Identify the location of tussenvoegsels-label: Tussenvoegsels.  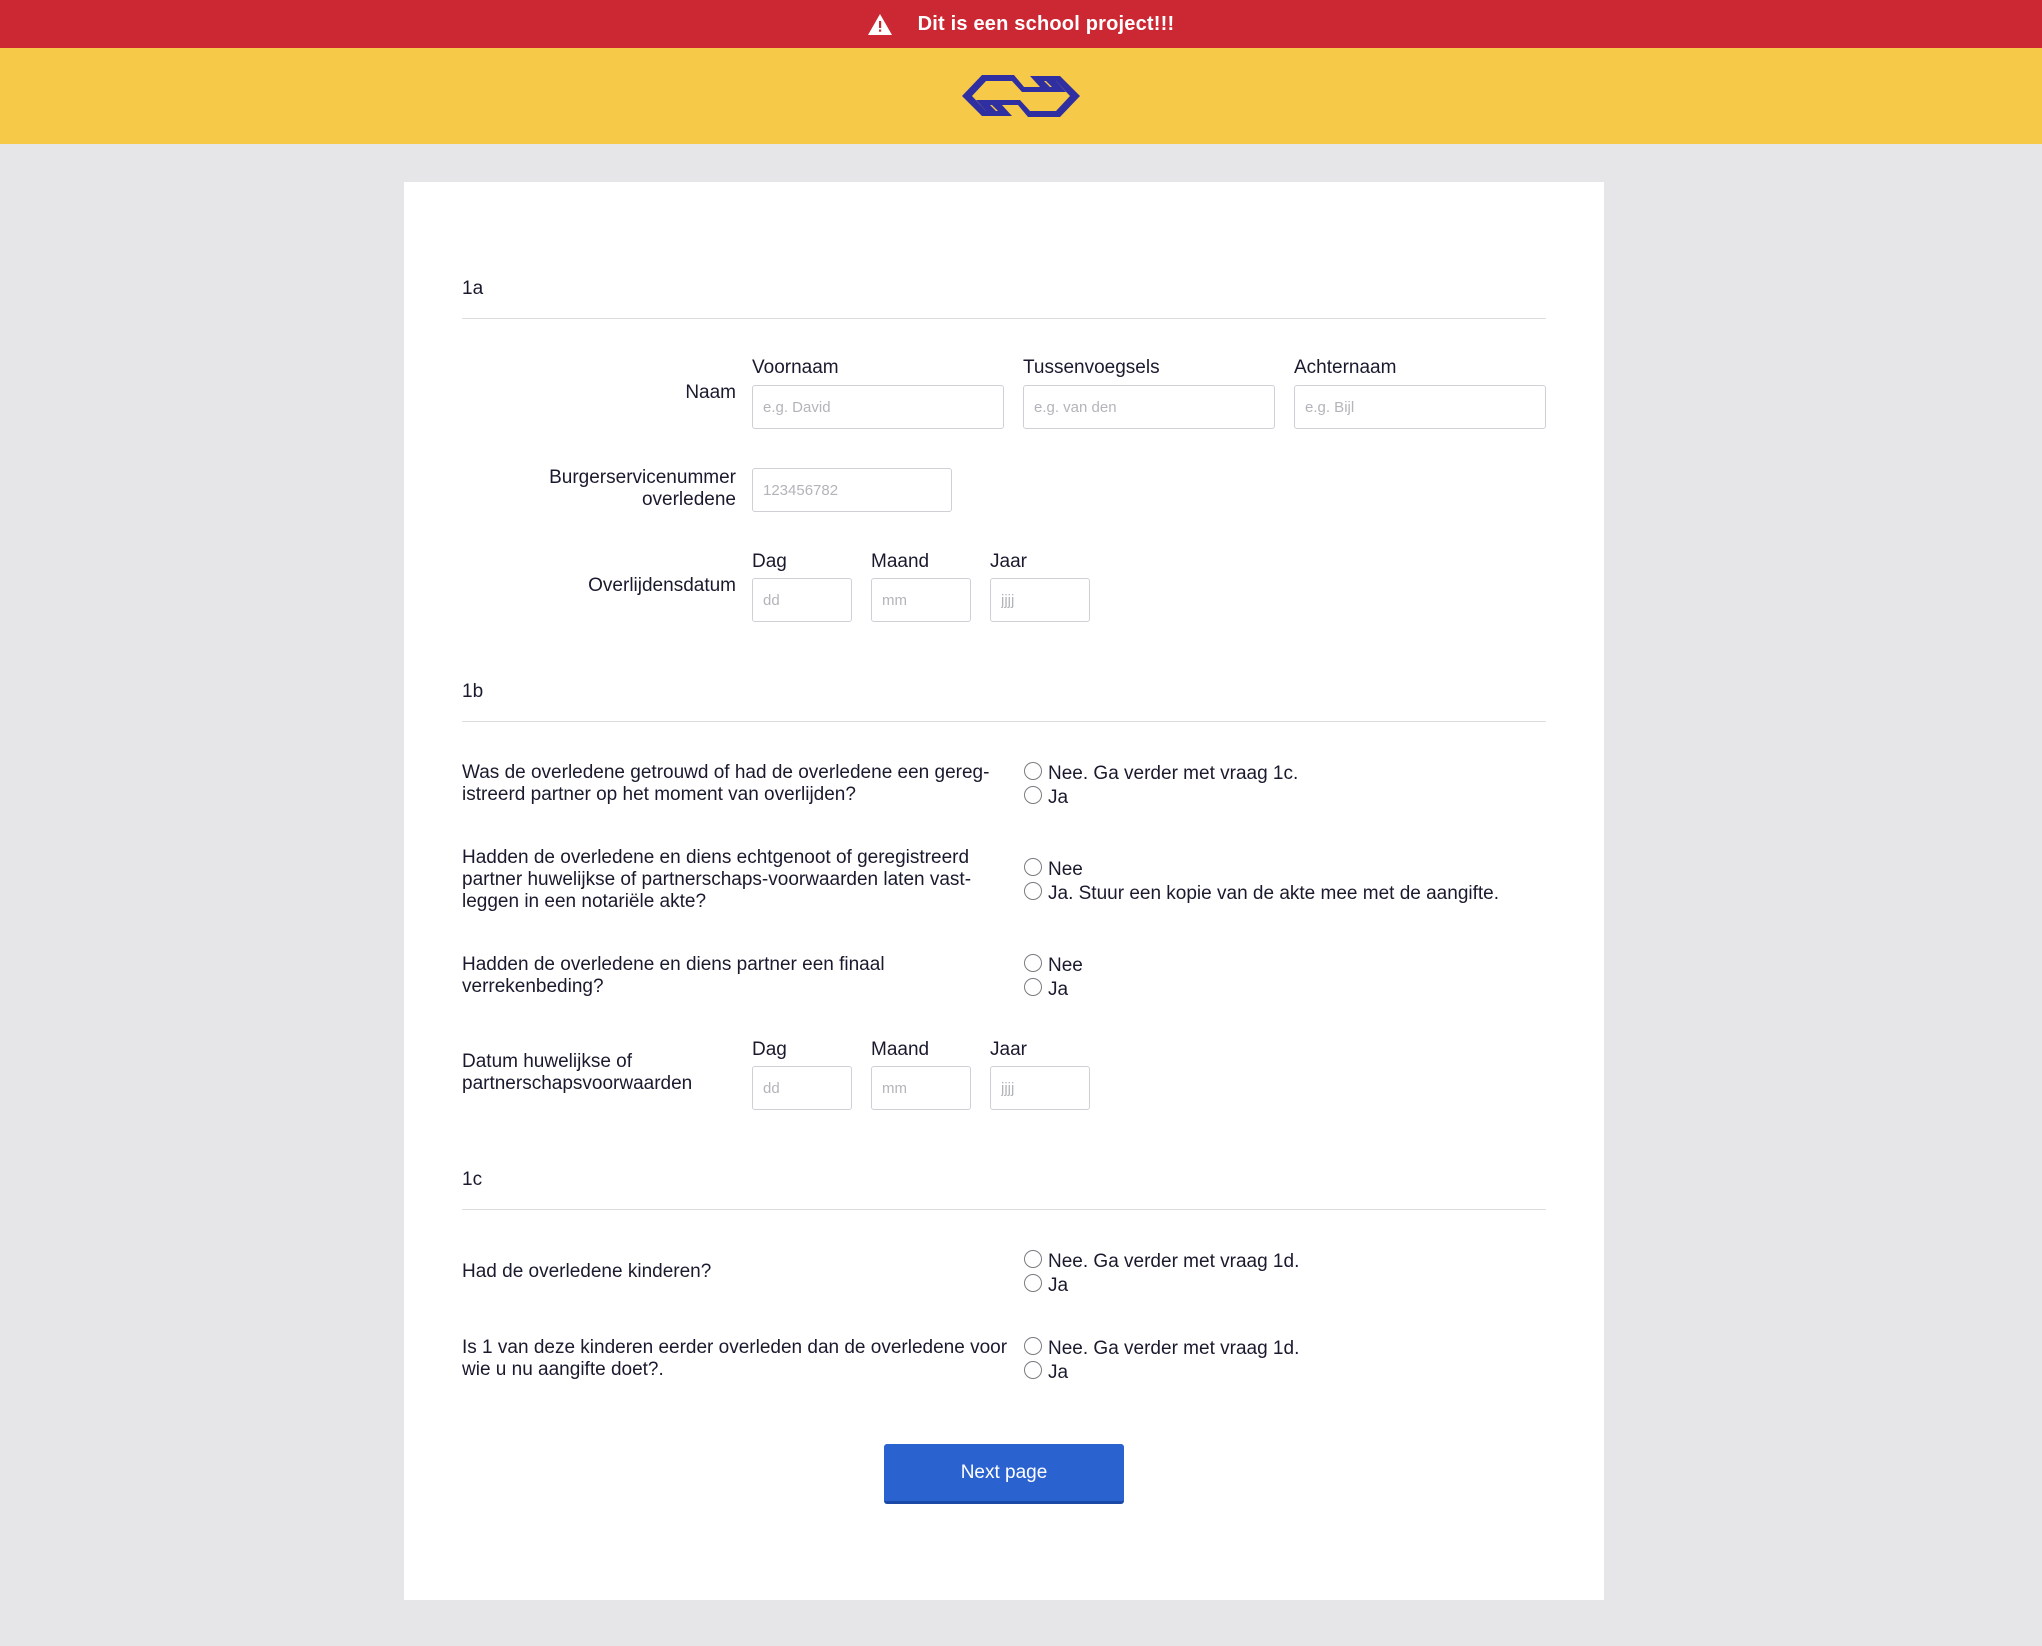
(1091, 367).